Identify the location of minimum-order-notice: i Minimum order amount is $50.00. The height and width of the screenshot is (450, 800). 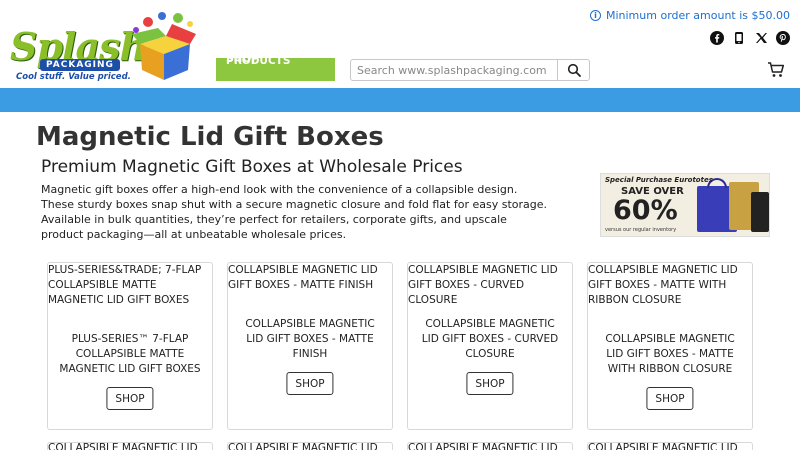
(689, 15).